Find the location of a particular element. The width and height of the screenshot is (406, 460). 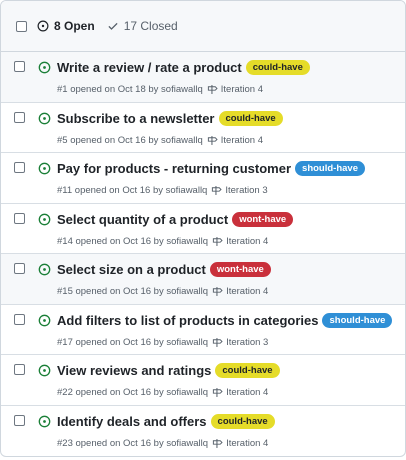

open-count-label: 8 Open is located at coordinates (74, 26).